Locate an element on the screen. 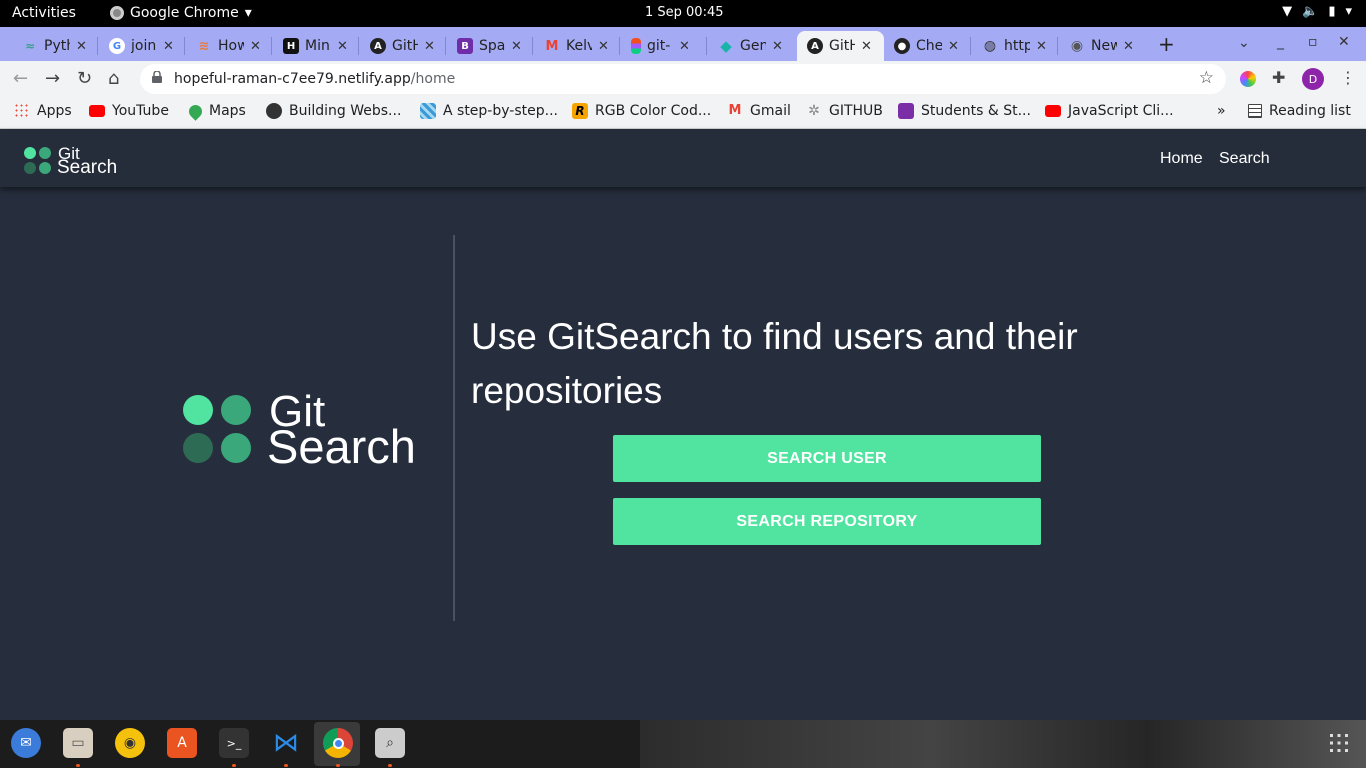 This screenshot has height=768, width=1366. search-user-button: SEARCH USER is located at coordinates (827, 458).